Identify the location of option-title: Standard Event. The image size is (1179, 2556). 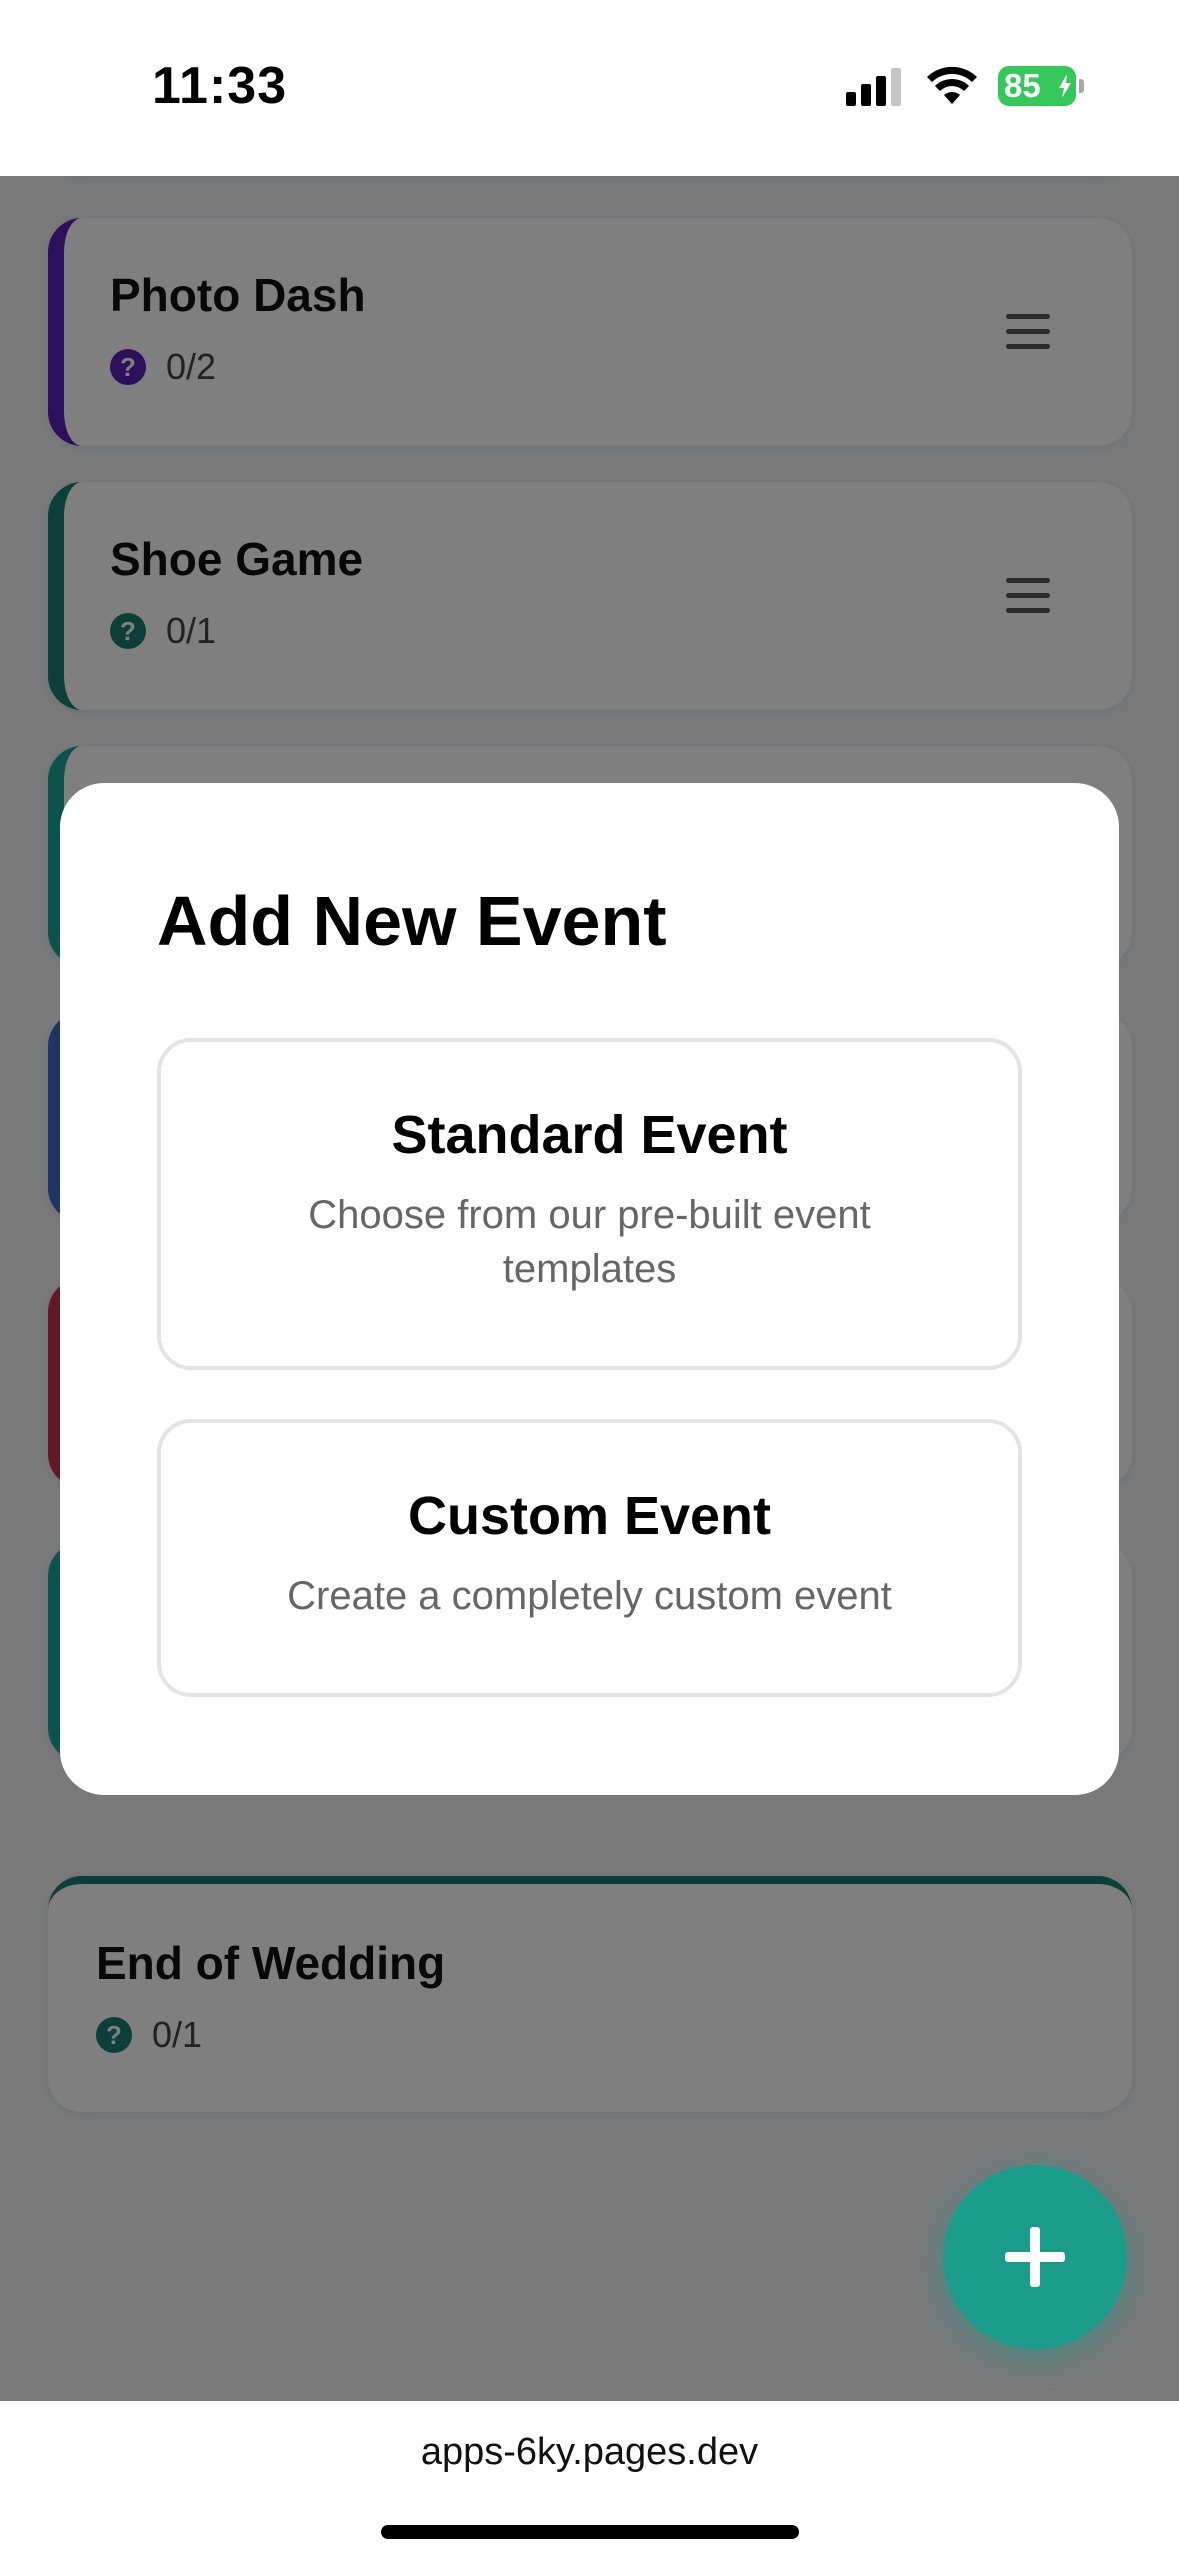
(589, 1135).